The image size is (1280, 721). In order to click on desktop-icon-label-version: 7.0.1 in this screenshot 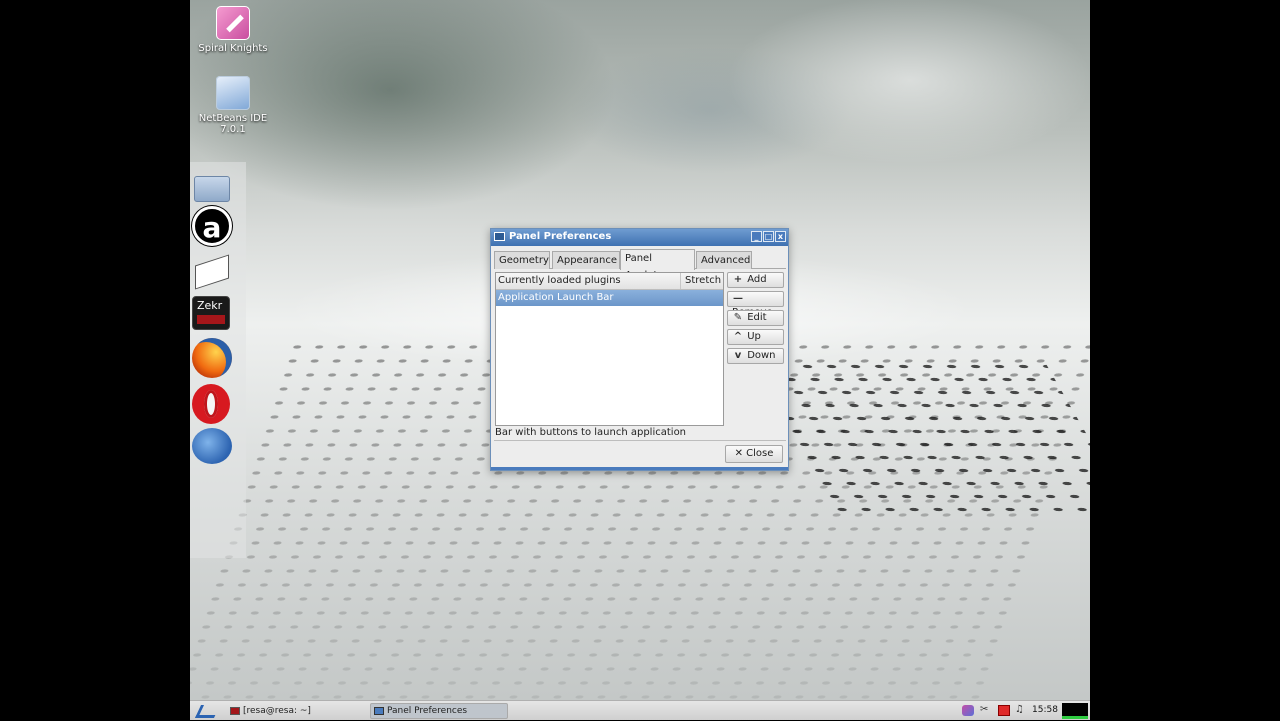, I will do `click(233, 129)`.